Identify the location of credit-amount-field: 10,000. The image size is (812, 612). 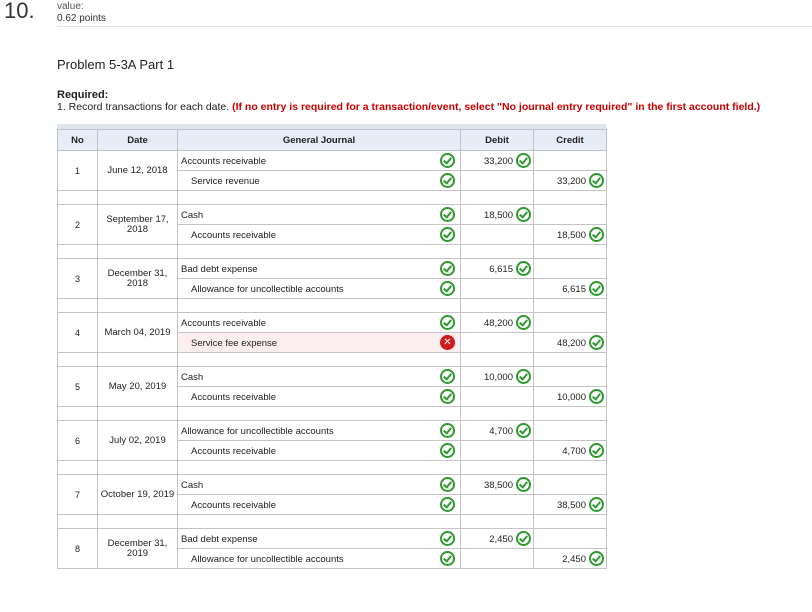
(570, 396).